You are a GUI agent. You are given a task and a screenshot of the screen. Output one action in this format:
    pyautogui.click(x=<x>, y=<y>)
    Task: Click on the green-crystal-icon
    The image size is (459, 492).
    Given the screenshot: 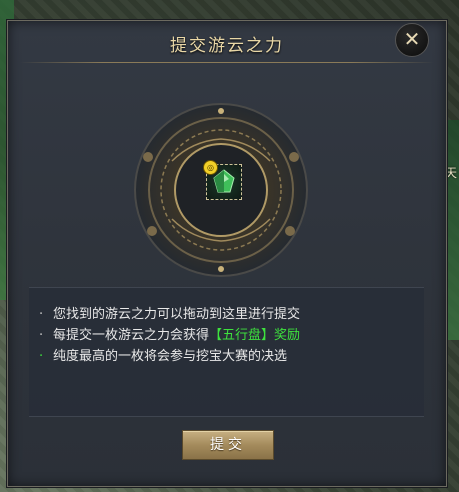 What is the action you would take?
    pyautogui.click(x=224, y=181)
    